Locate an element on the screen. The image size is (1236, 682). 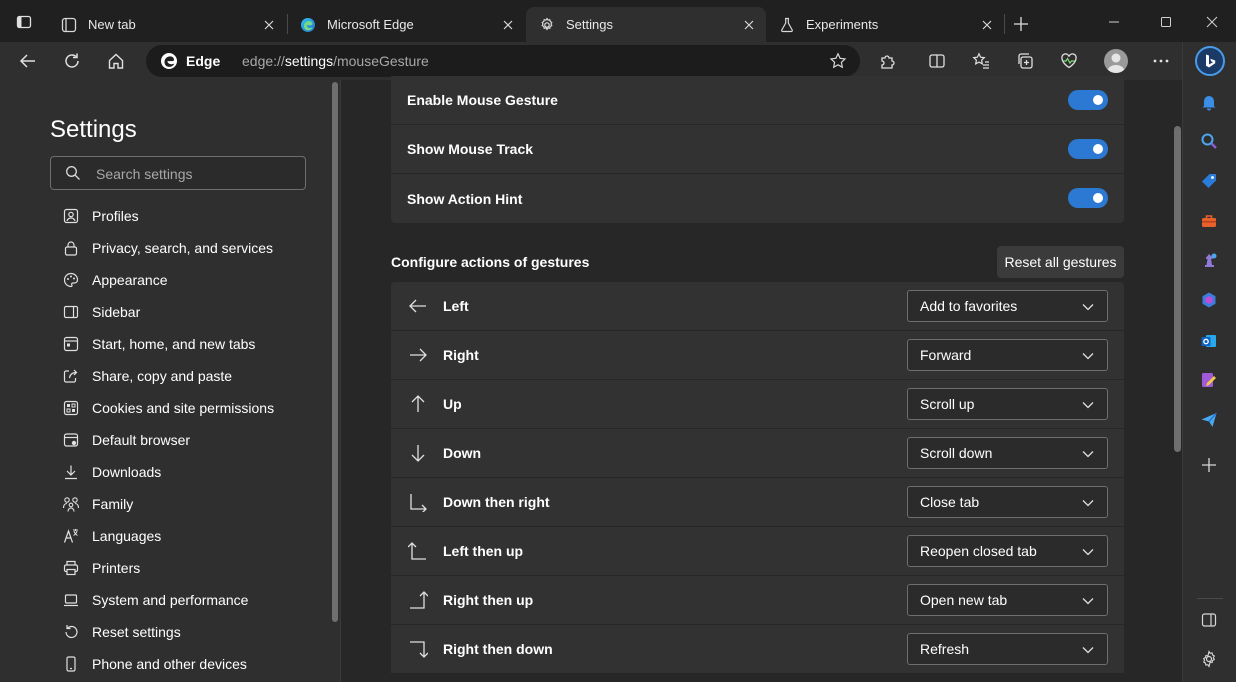
sidebar-item-appearance: Appearance is located at coordinates (115, 280).